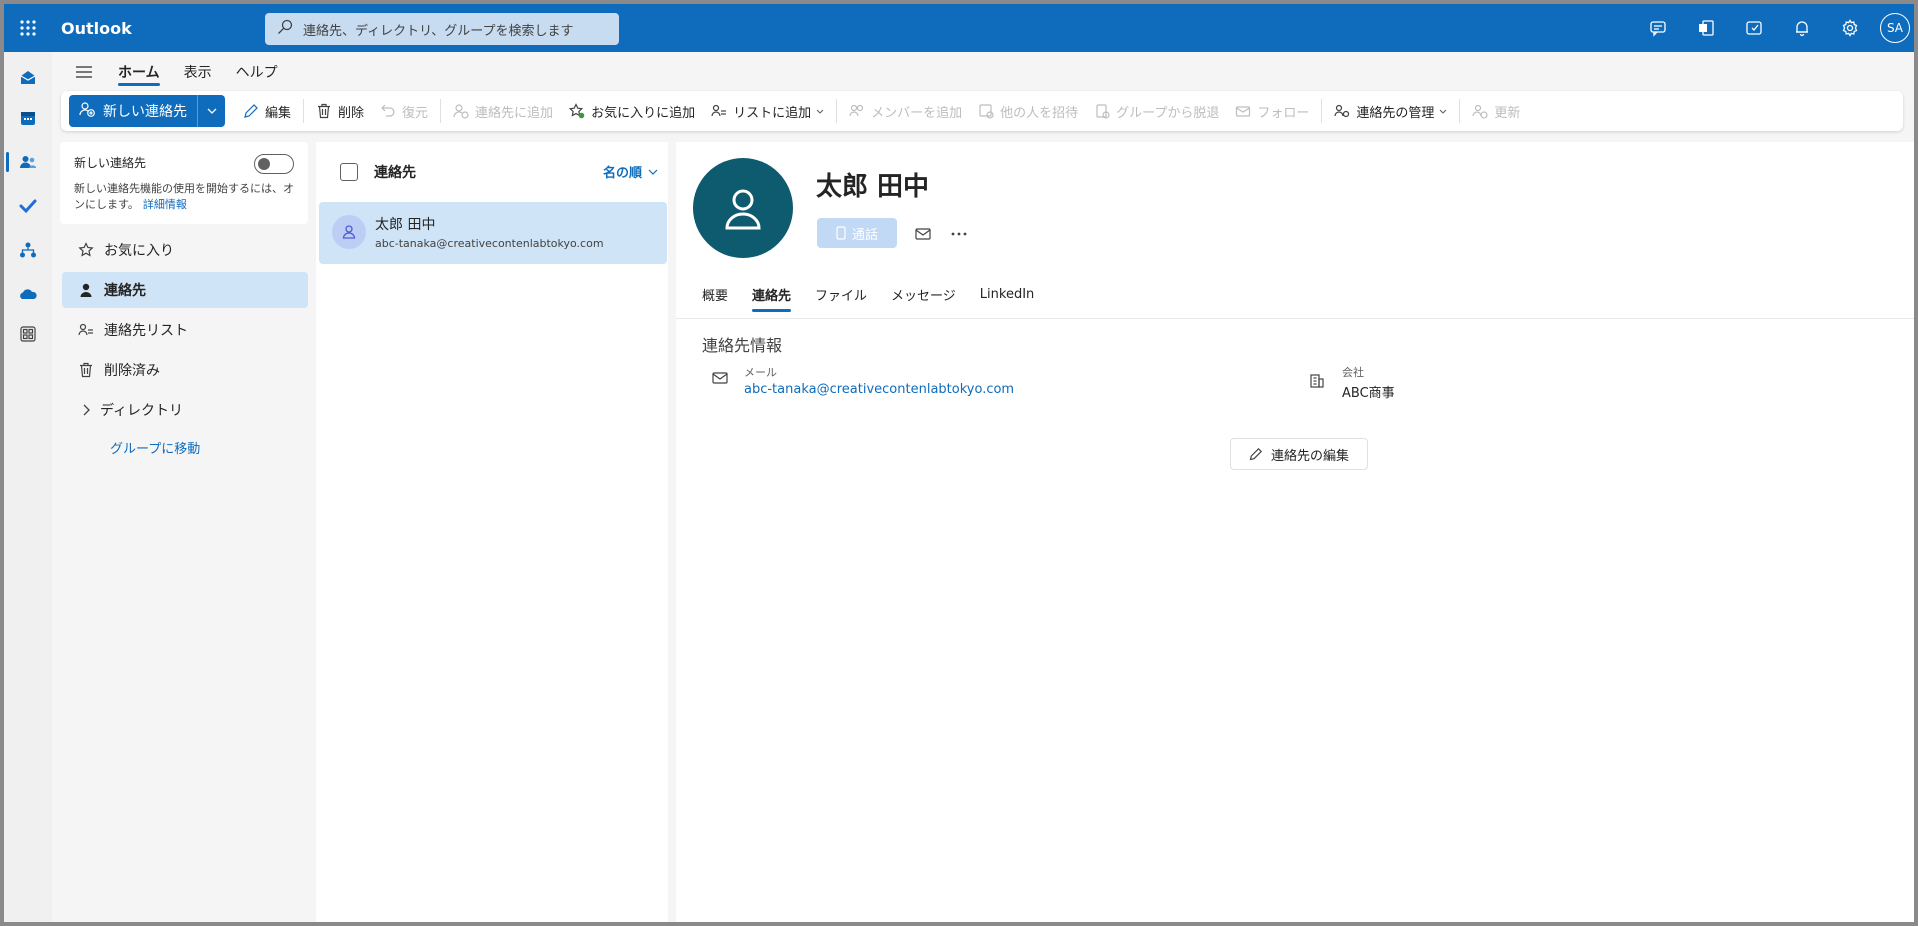  I want to click on new-contact-dropdown, so click(211, 111).